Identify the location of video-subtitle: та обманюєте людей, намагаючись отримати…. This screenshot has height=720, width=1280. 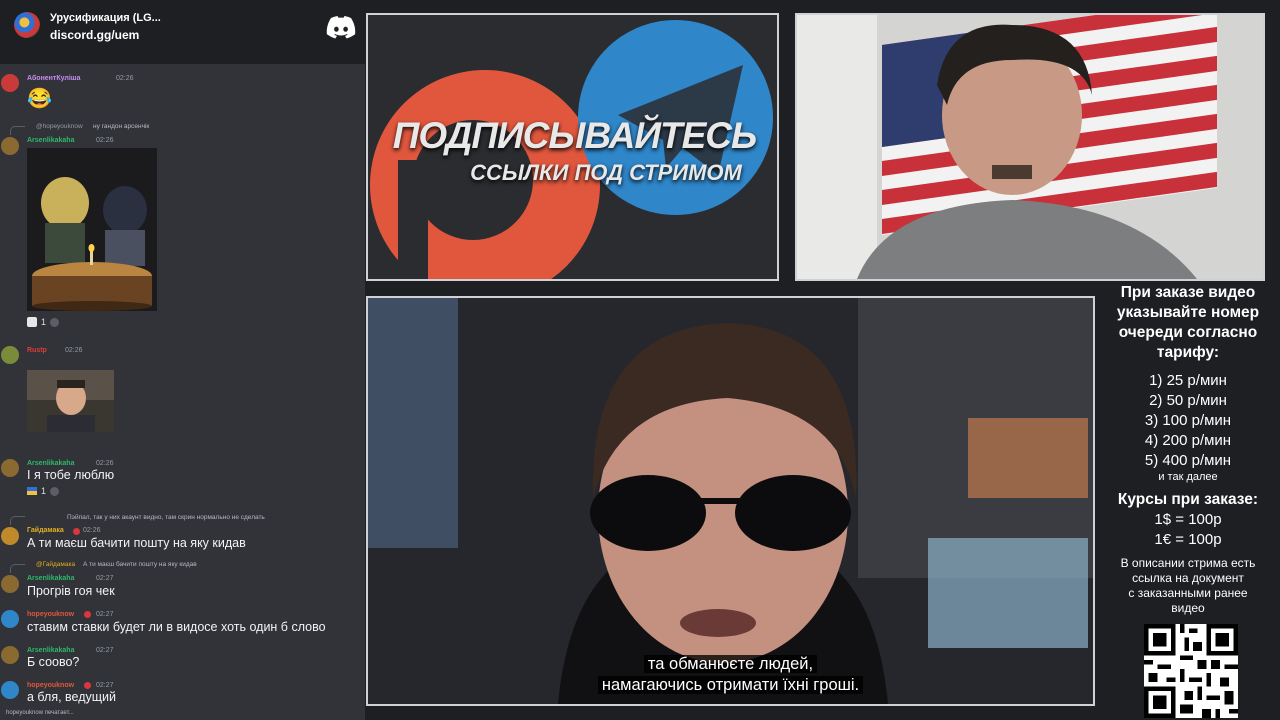
(730, 675).